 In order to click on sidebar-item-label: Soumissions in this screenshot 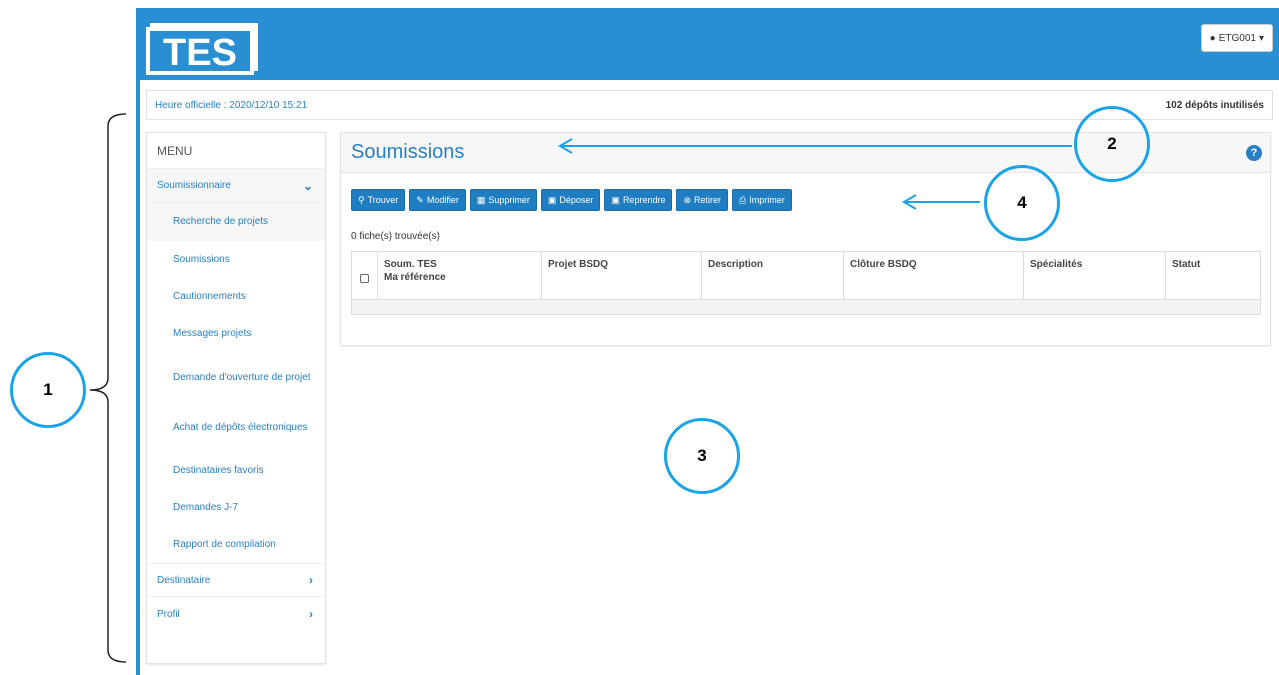, I will do `click(201, 259)`.